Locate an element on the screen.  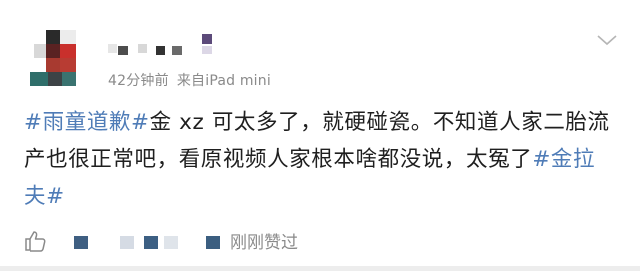
post-source: 来自iPad mini is located at coordinates (224, 81).